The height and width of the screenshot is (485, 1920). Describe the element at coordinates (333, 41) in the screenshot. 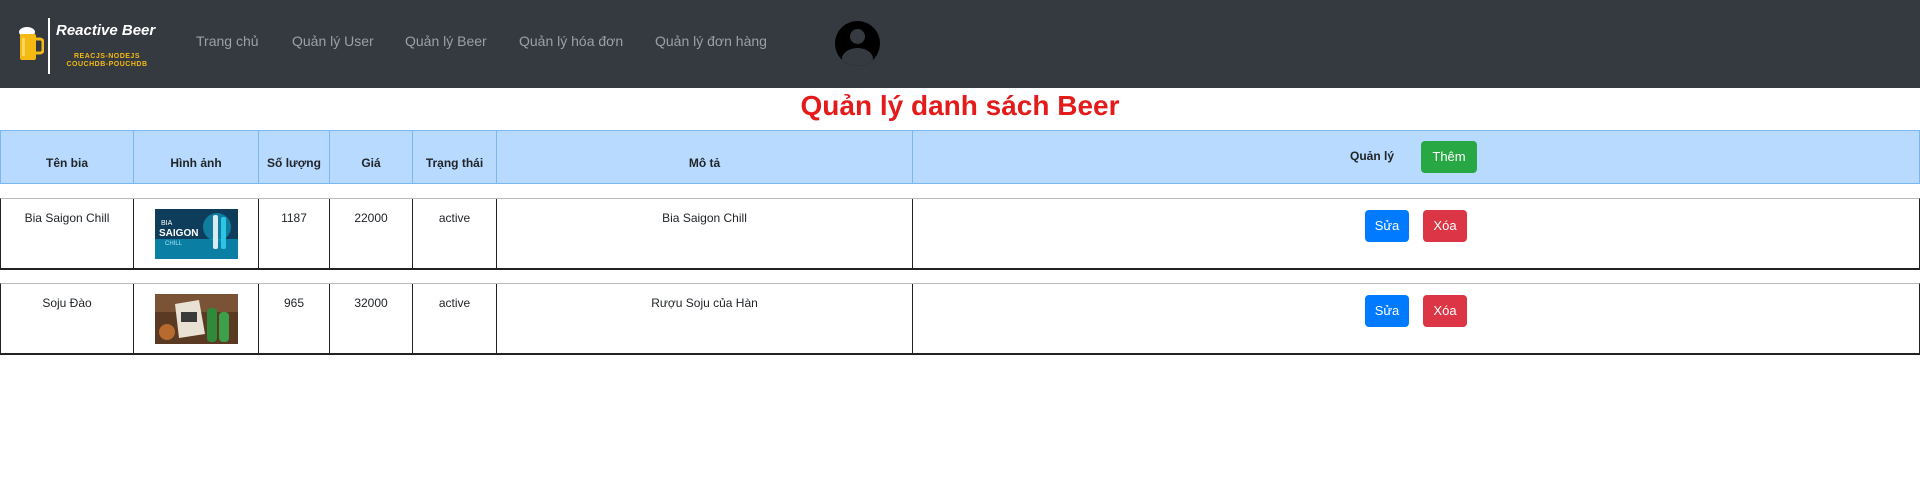

I see `nav-item-users: Quản lý User` at that location.